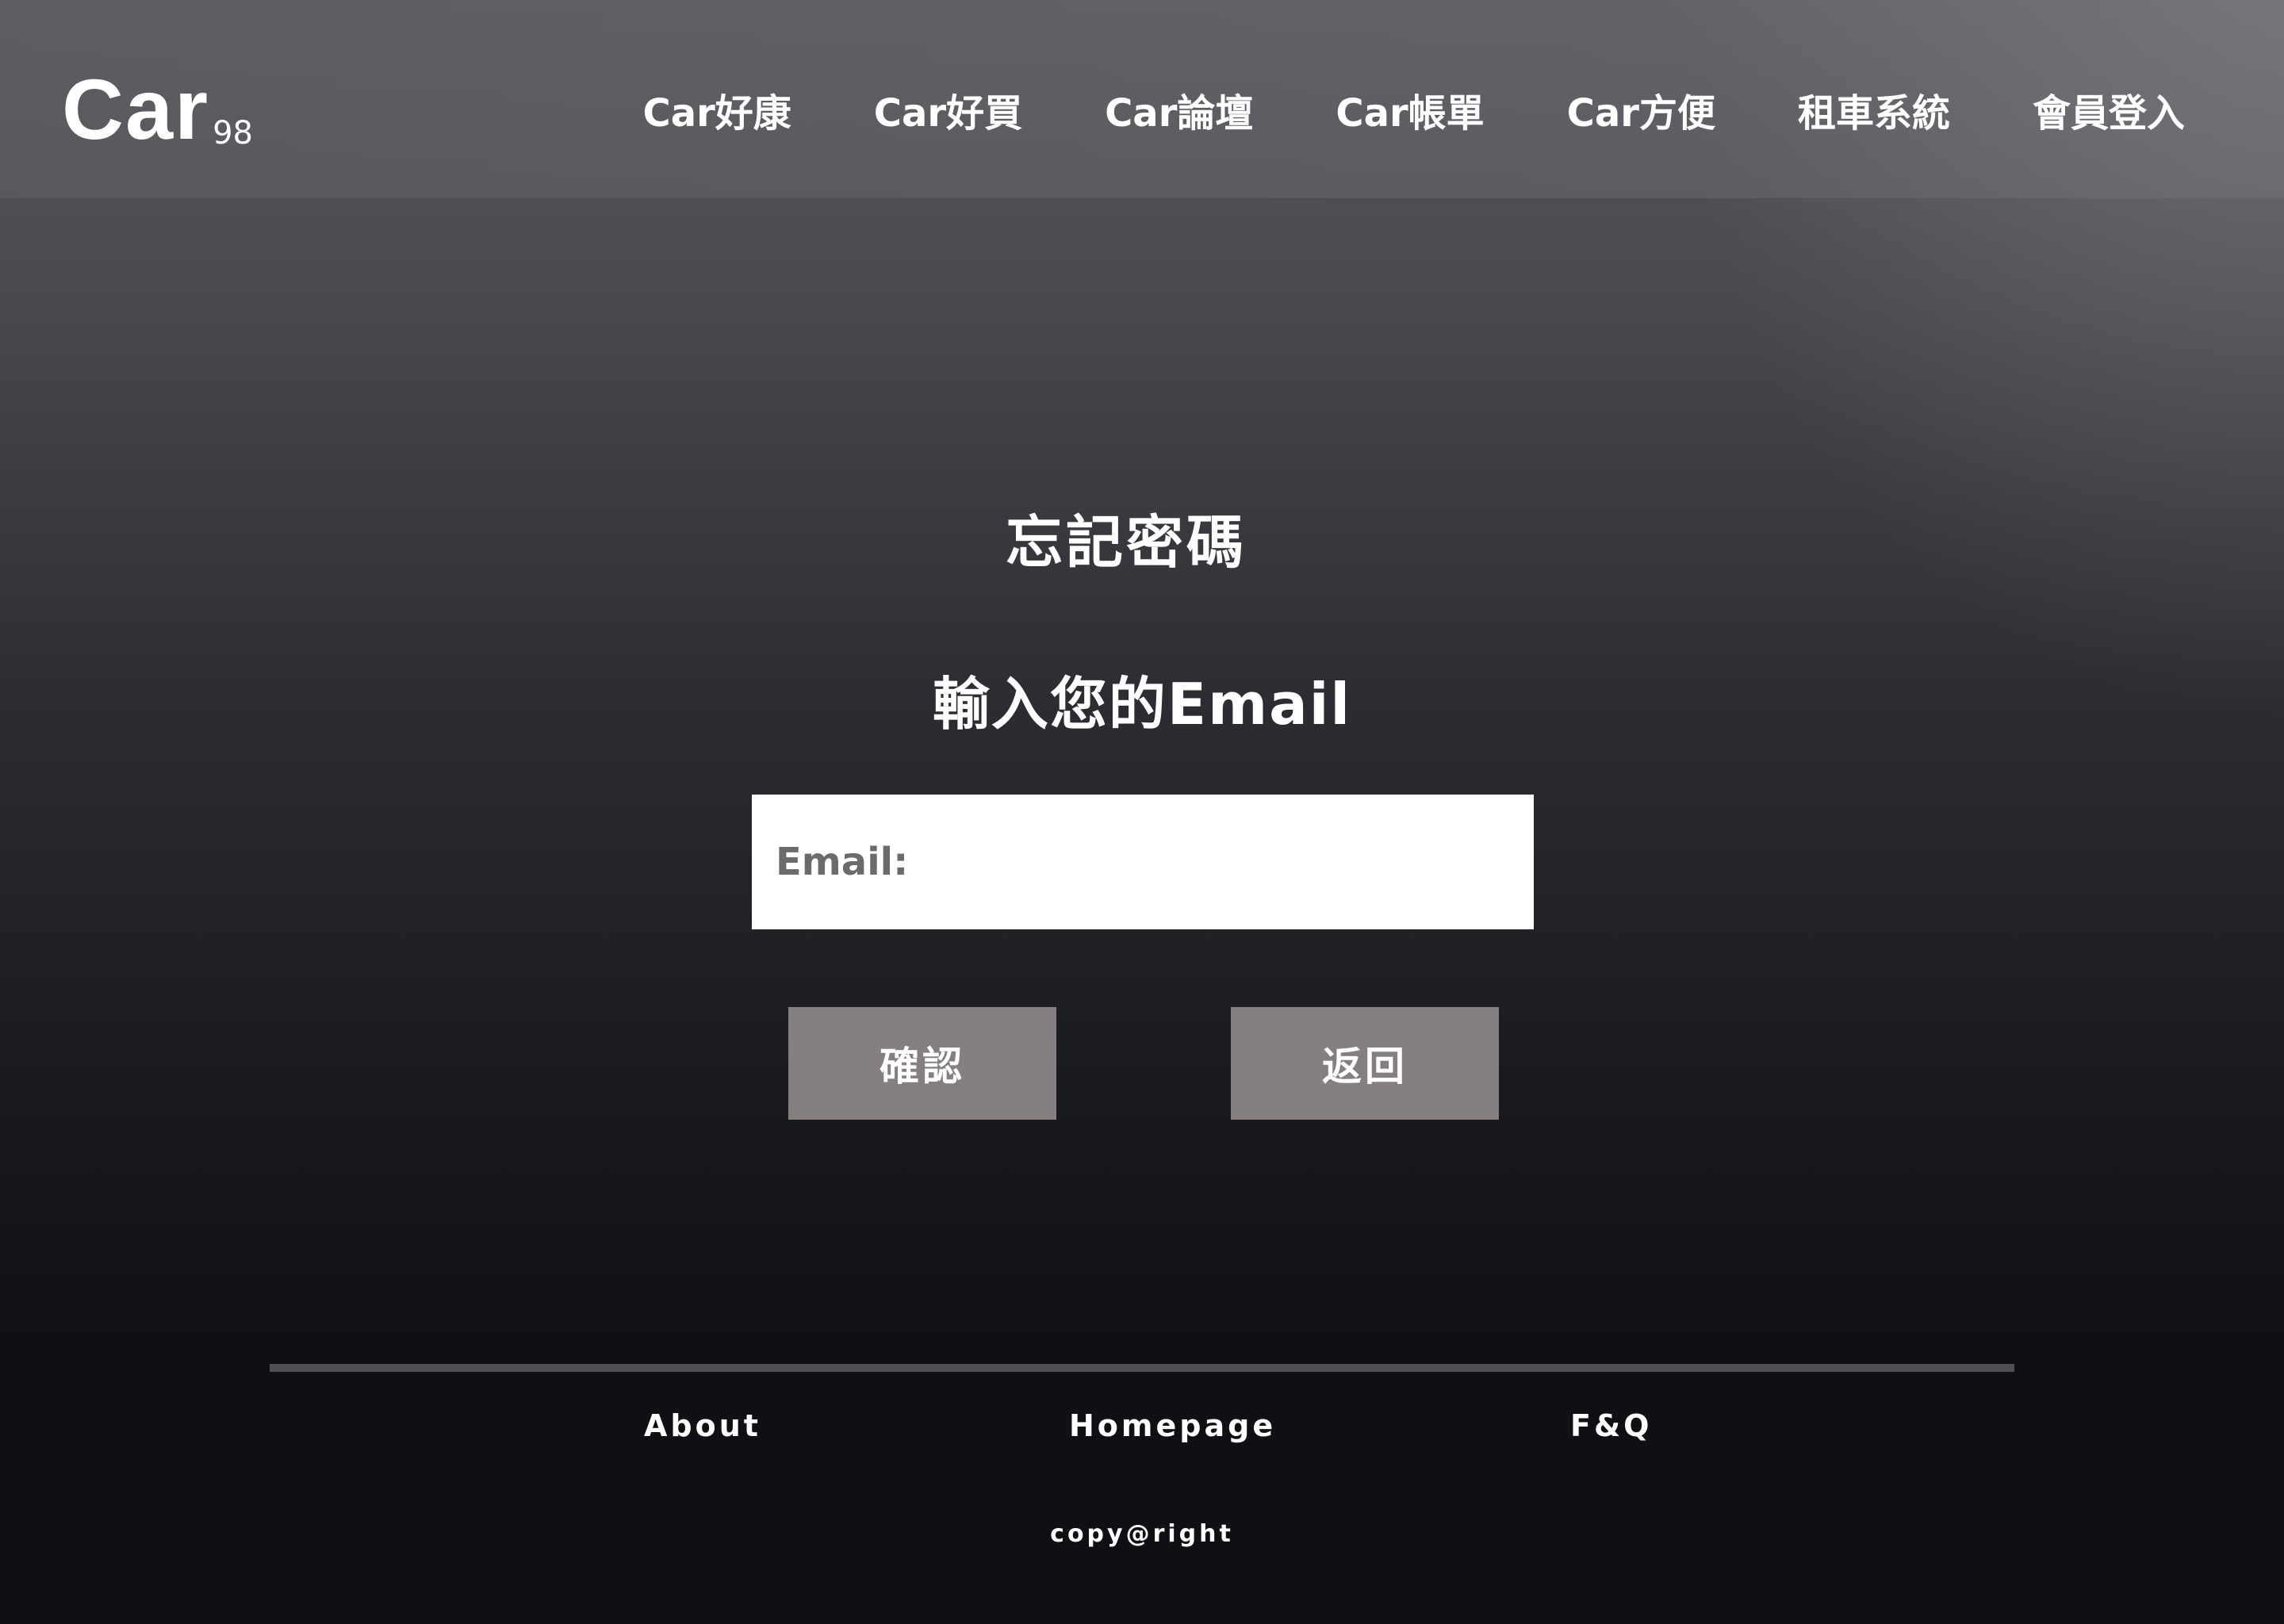  I want to click on nav-item-car-deals: Car好康, so click(716, 114).